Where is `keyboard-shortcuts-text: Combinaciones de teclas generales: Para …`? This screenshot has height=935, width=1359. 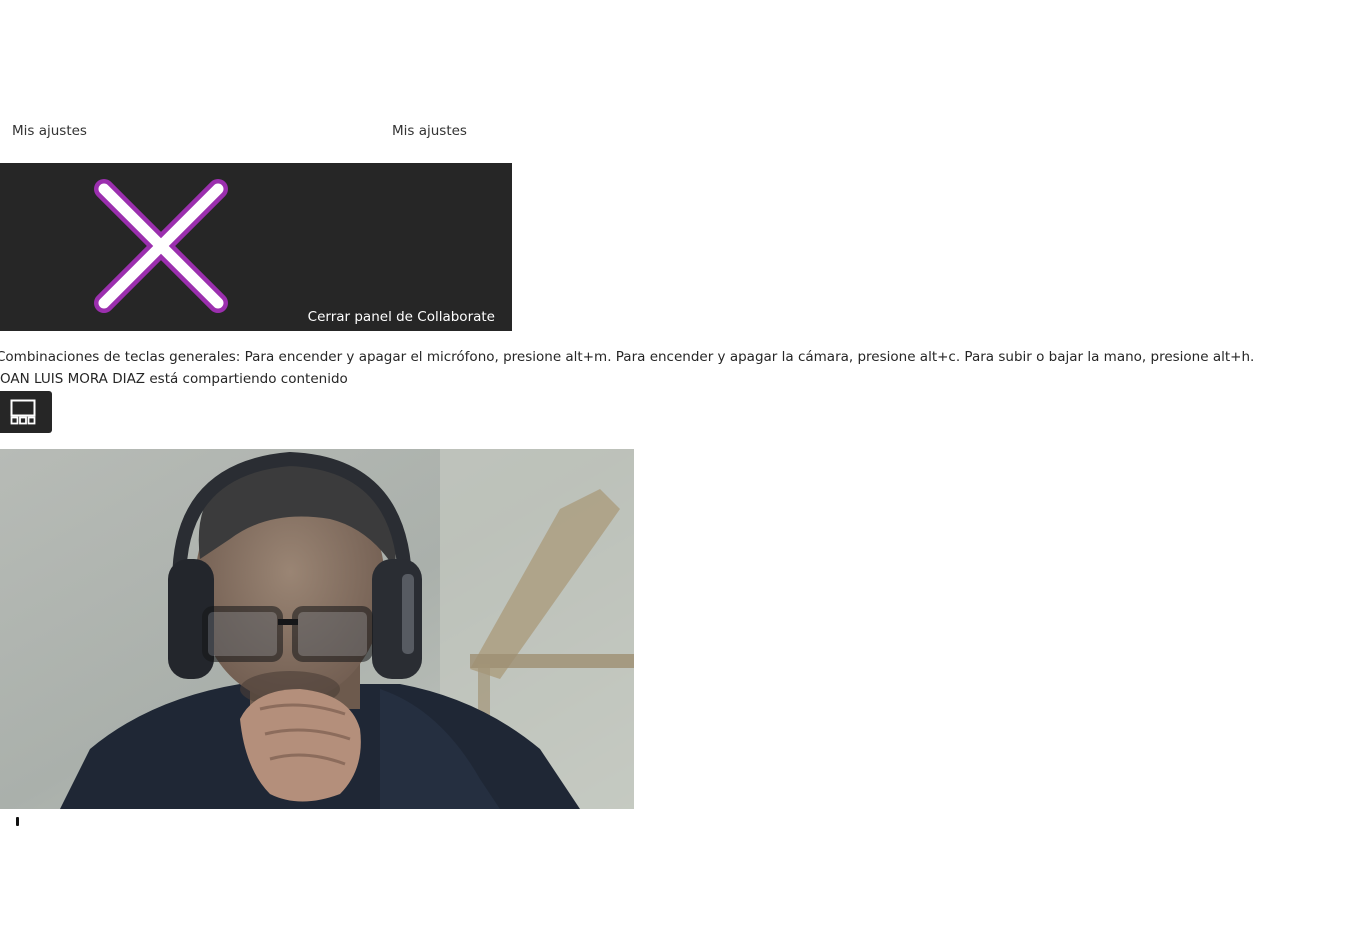
keyboard-shortcuts-text: Combinaciones de teclas generales: Para … is located at coordinates (627, 357).